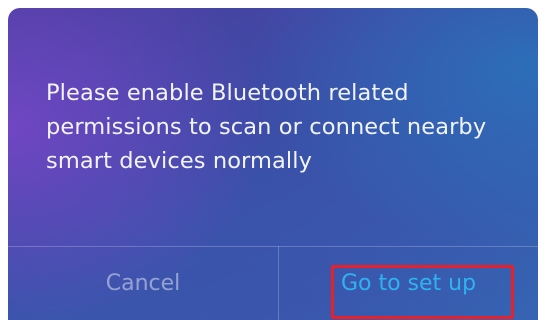 The width and height of the screenshot is (546, 320). I want to click on go-to-setup-button: Go to set up, so click(408, 283).